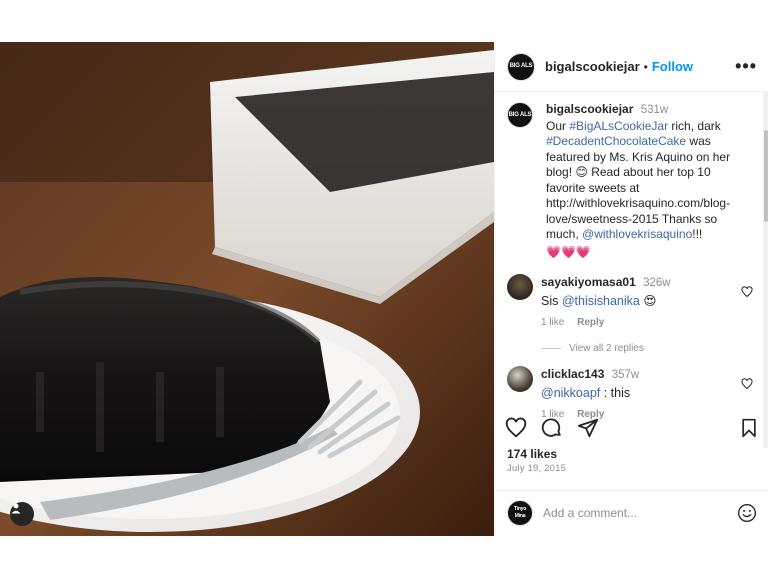  Describe the element at coordinates (589, 109) in the screenshot. I see `caption-username: bigalscookiejar` at that location.